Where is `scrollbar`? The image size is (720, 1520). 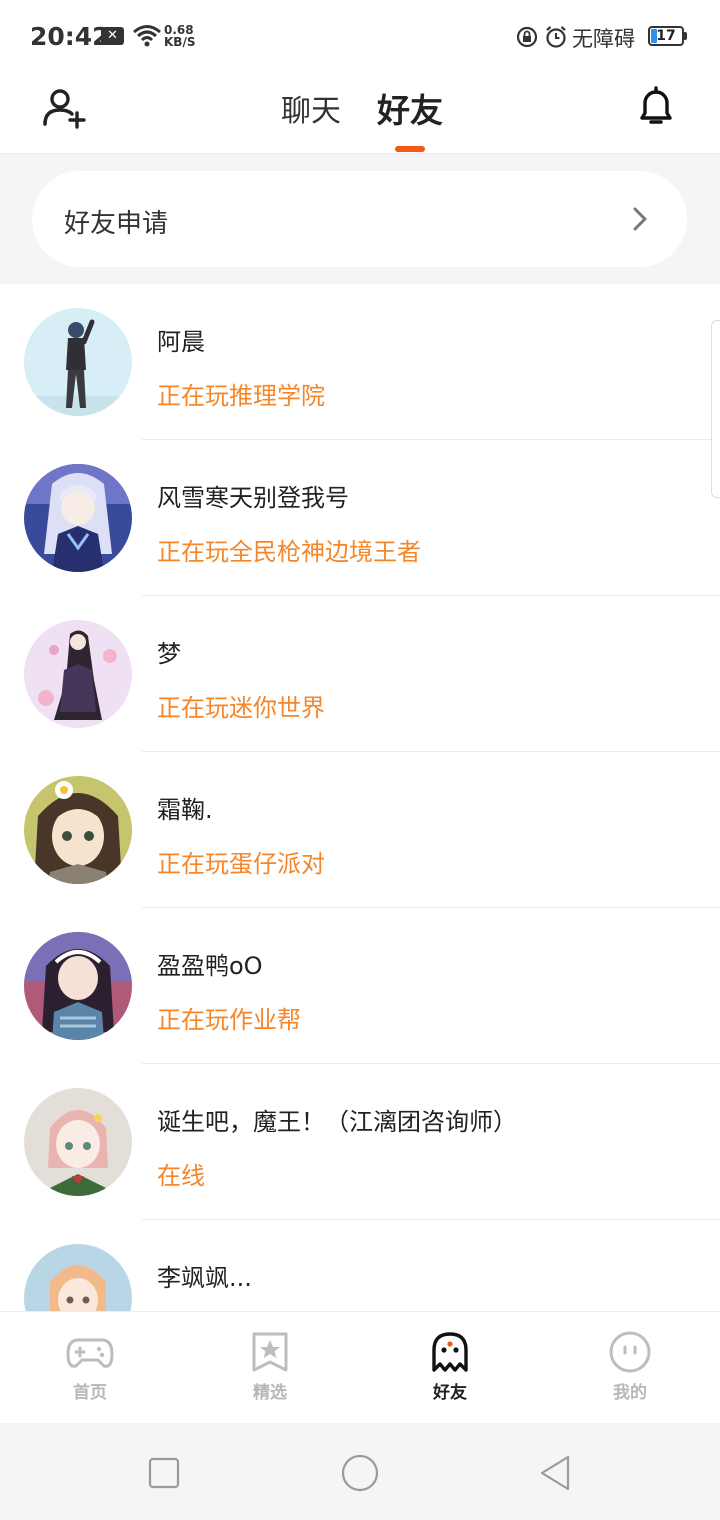 scrollbar is located at coordinates (715, 409).